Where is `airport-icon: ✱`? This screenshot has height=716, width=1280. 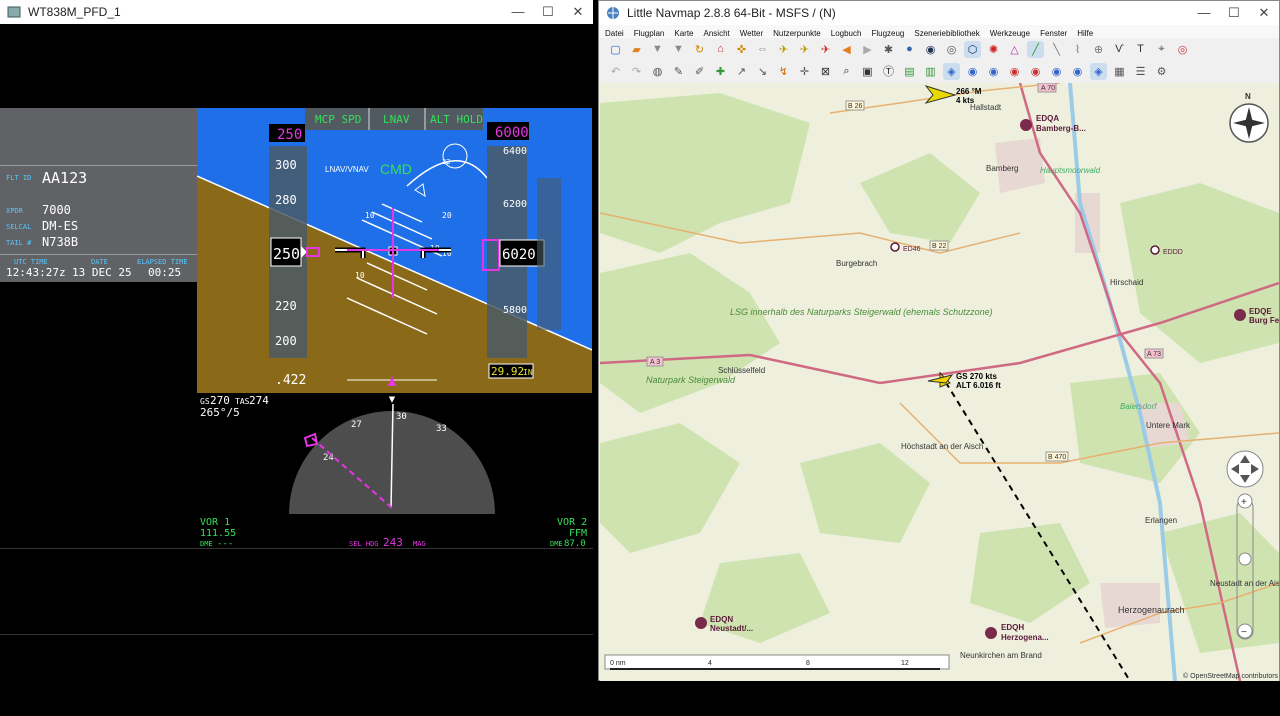 airport-icon: ✱ is located at coordinates (888, 49).